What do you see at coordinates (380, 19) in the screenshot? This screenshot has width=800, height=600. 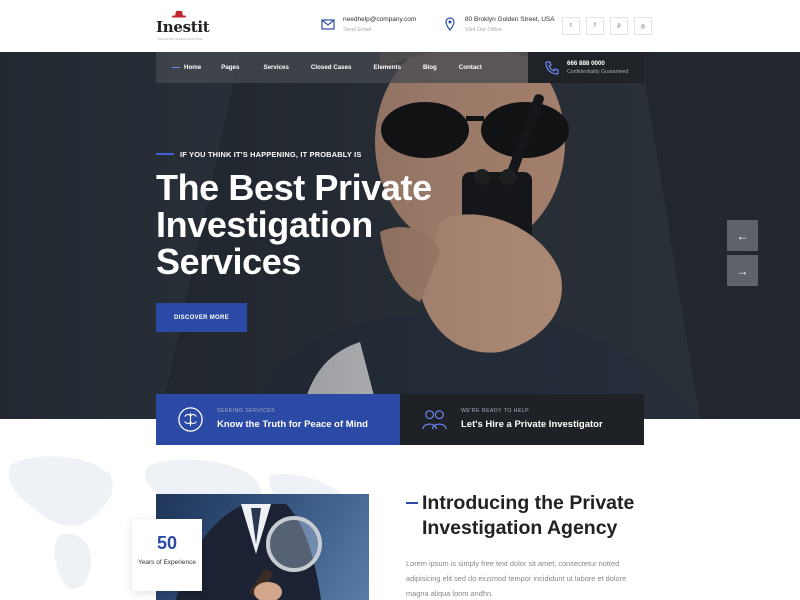 I see `email-address: needhelp@company.com` at bounding box center [380, 19].